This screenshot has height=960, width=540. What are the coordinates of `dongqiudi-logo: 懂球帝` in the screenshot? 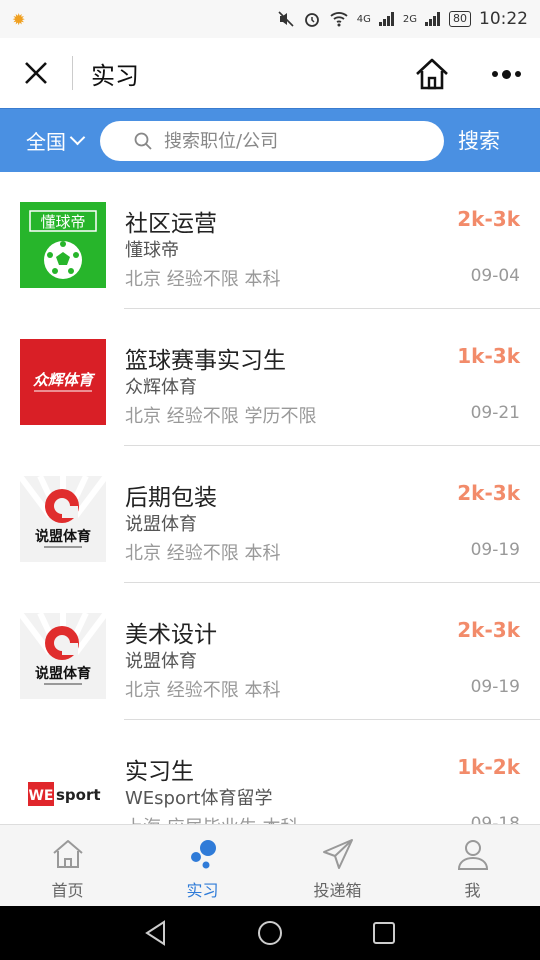 It's located at (63, 245).